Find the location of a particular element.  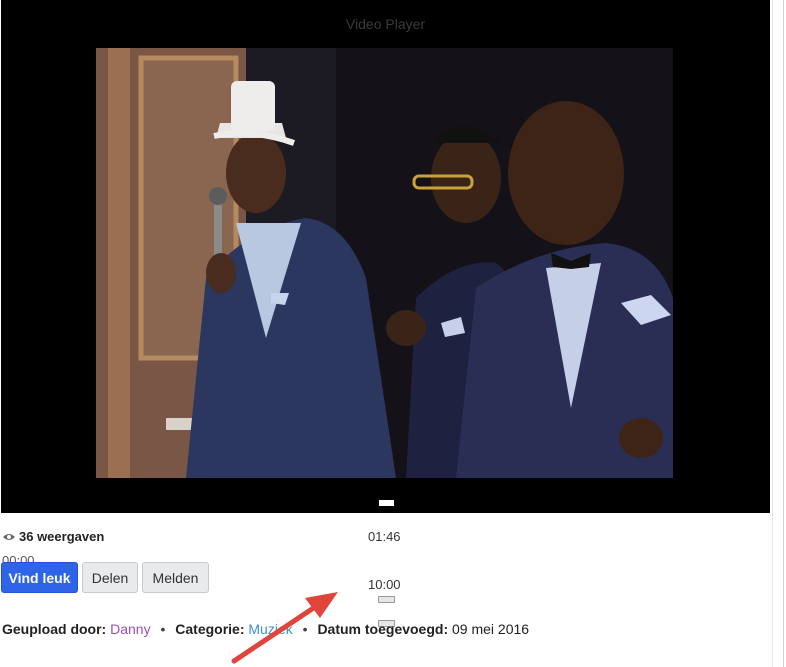

volume-slider-handle is located at coordinates (386, 599).